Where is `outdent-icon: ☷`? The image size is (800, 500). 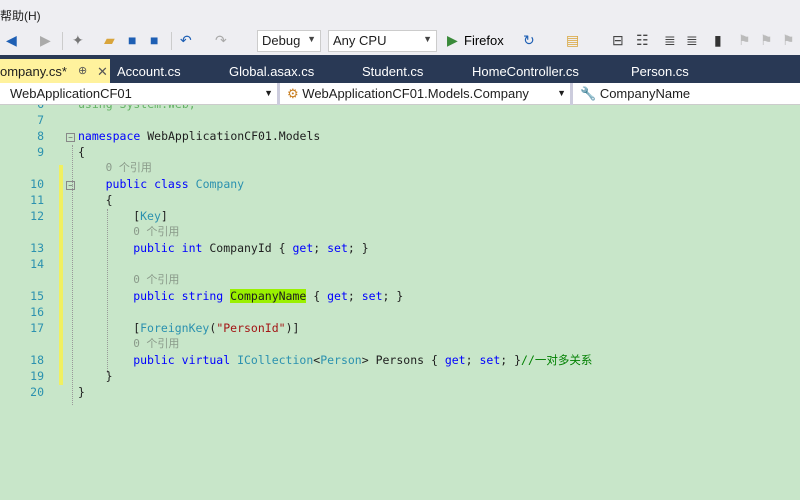
outdent-icon: ☷ is located at coordinates (642, 40).